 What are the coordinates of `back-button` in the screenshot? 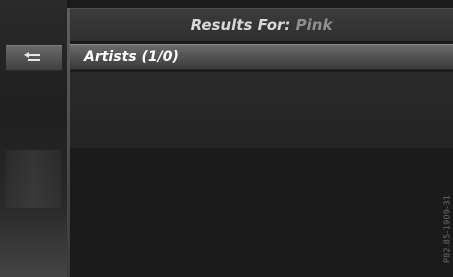 It's located at (34, 58).